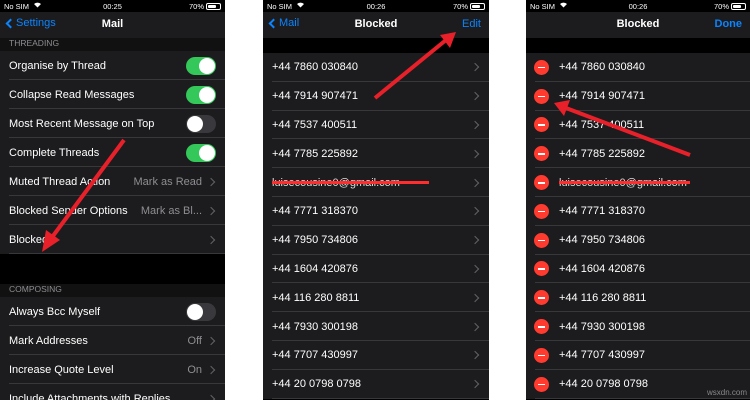 Image resolution: width=750 pixels, height=400 pixels. I want to click on blocked-contact-label: +44 7707 430997, so click(315, 355).